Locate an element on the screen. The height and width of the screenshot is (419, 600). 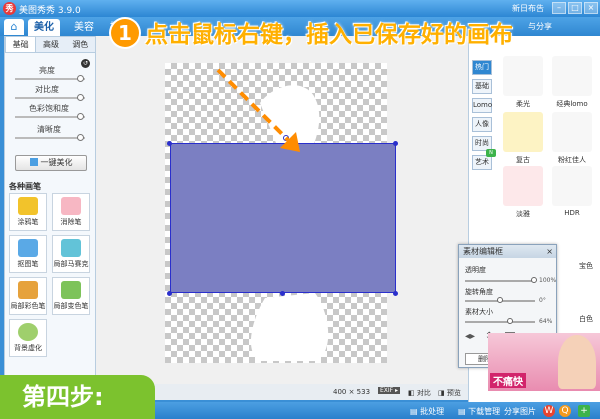
download-label: 下载管理 is located at coordinates (484, 411).